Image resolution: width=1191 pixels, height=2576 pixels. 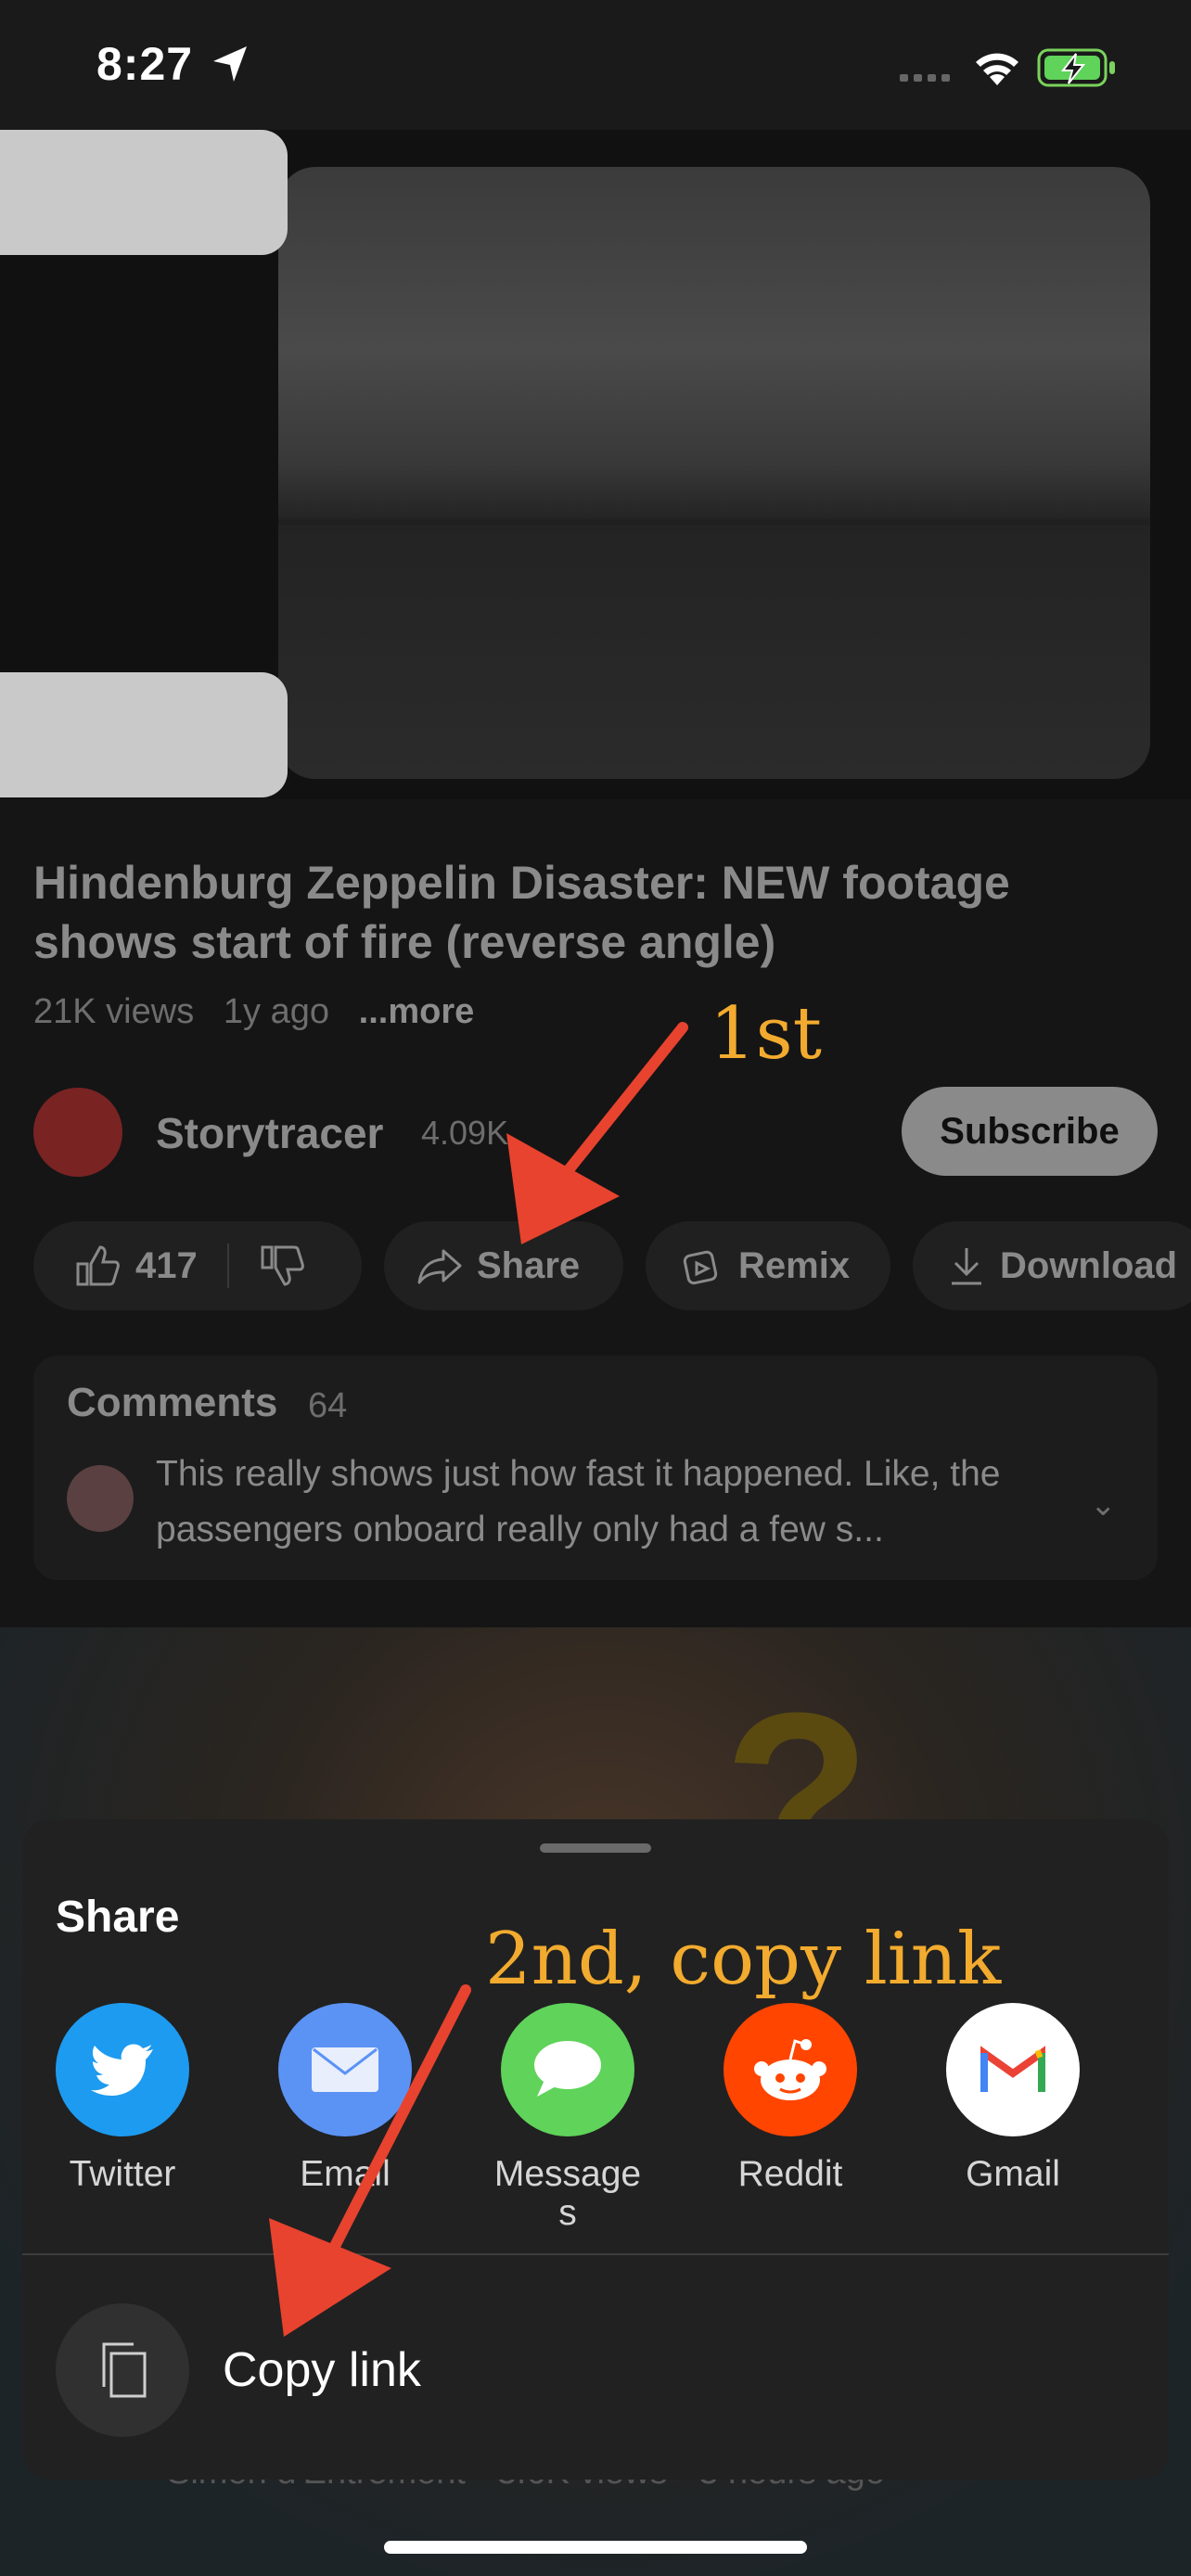 What do you see at coordinates (166, 1265) in the screenshot?
I see `like-count: 417` at bounding box center [166, 1265].